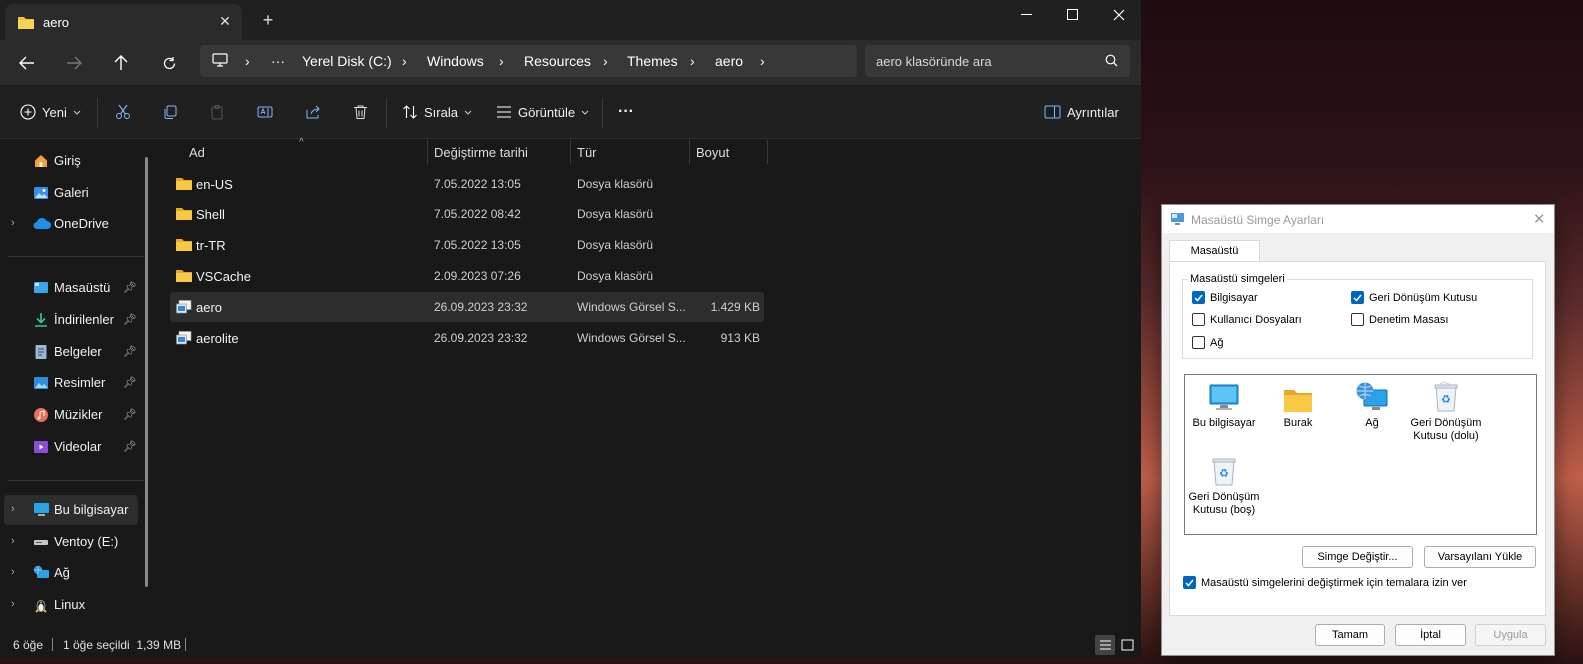  What do you see at coordinates (86, 541) in the screenshot?
I see `sidebar-label: Ventoy (E:)` at bounding box center [86, 541].